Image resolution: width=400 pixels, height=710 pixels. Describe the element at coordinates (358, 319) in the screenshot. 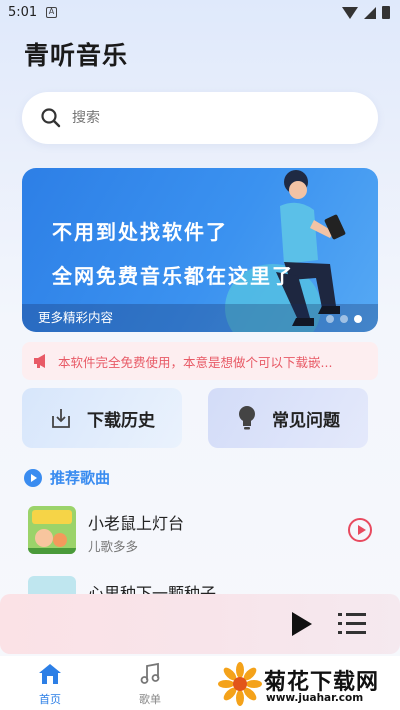

I see `carousel-dot-active` at that location.